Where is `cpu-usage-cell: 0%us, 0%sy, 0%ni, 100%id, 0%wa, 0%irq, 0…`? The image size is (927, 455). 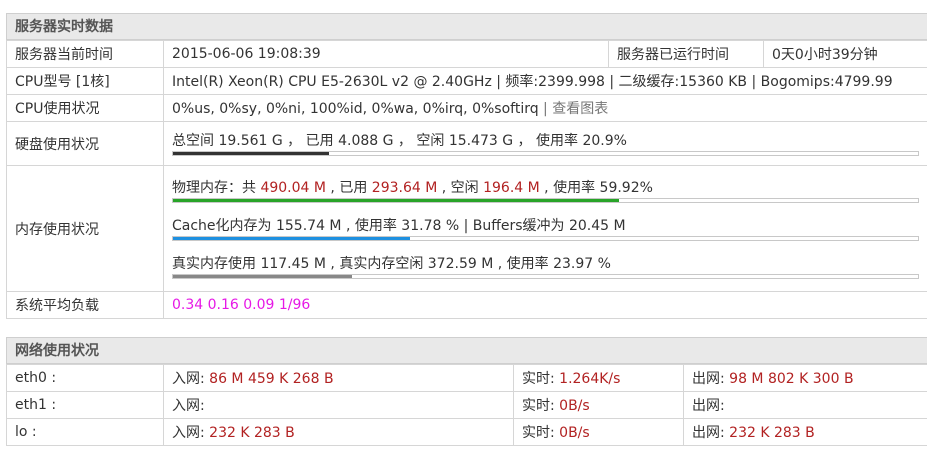
cpu-usage-cell: 0%us, 0%sy, 0%ni, 100%id, 0%wa, 0%irq, 0… is located at coordinates (545, 108).